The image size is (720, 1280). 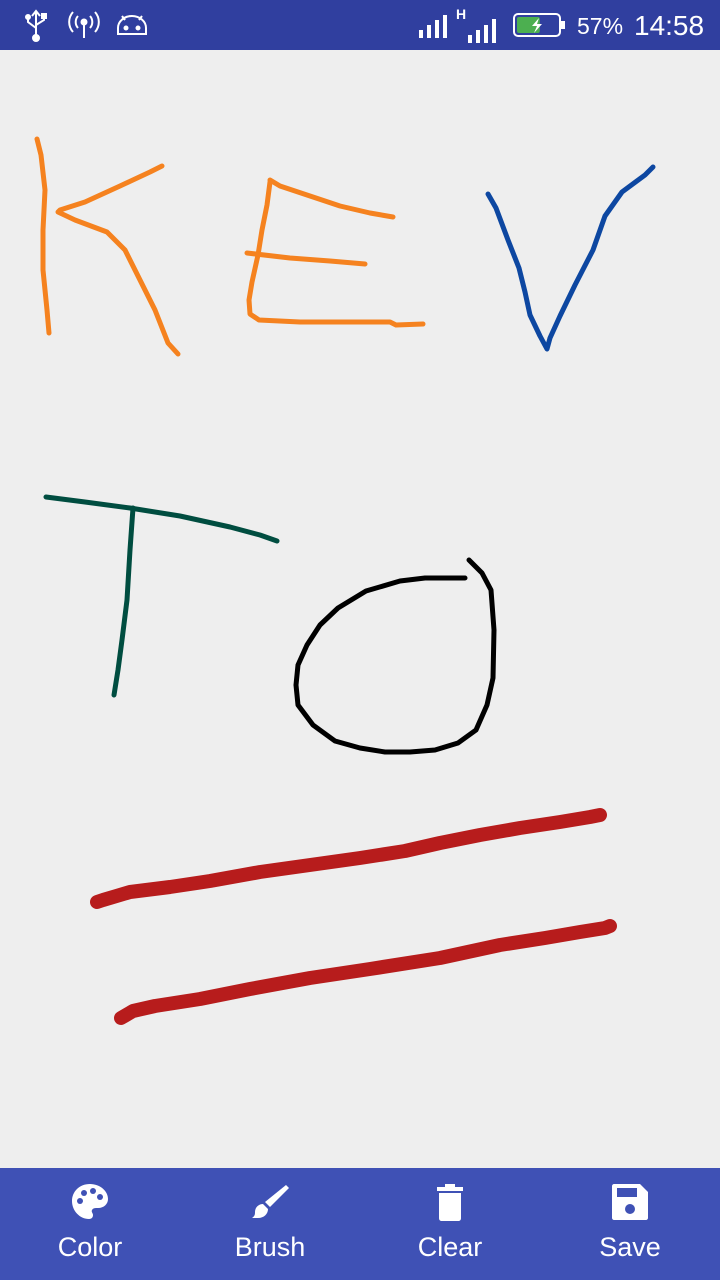 I want to click on clear-button-label: Clear, so click(x=450, y=1247).